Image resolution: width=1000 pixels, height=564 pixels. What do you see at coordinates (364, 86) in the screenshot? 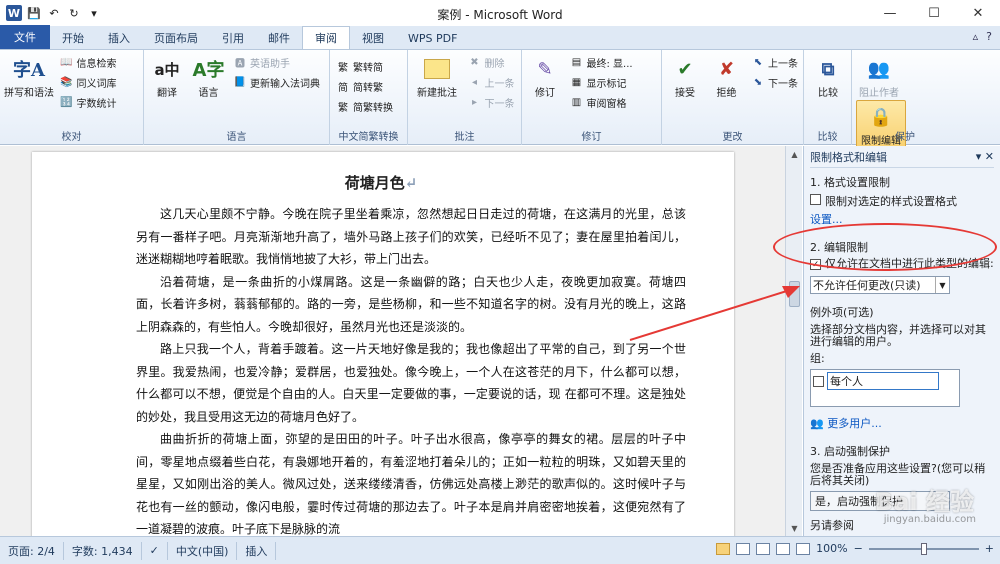
I see `simp-to-trad-button: 简简转繁` at bounding box center [364, 86].